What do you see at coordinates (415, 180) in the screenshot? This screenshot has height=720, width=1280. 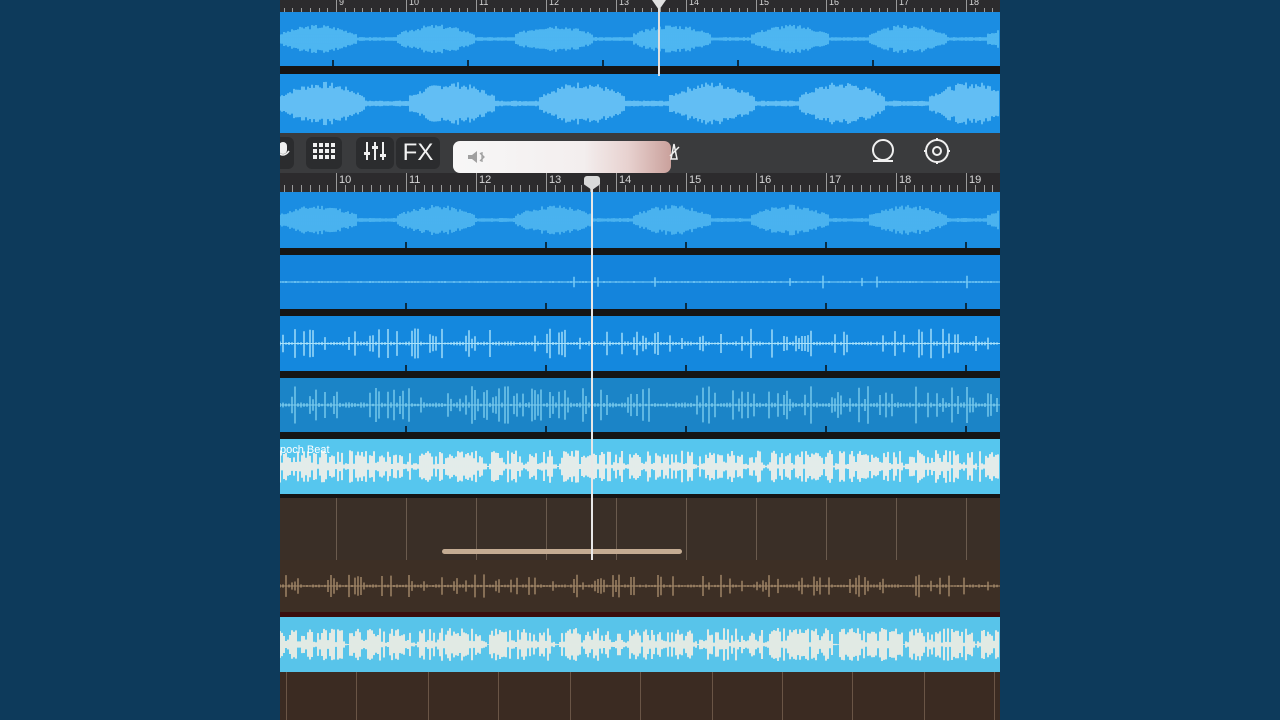 I see `ruler-bar-number: 11` at bounding box center [415, 180].